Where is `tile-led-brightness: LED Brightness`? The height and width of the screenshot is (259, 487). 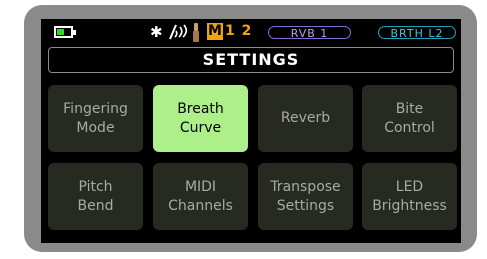 tile-led-brightness: LED Brightness is located at coordinates (409, 196).